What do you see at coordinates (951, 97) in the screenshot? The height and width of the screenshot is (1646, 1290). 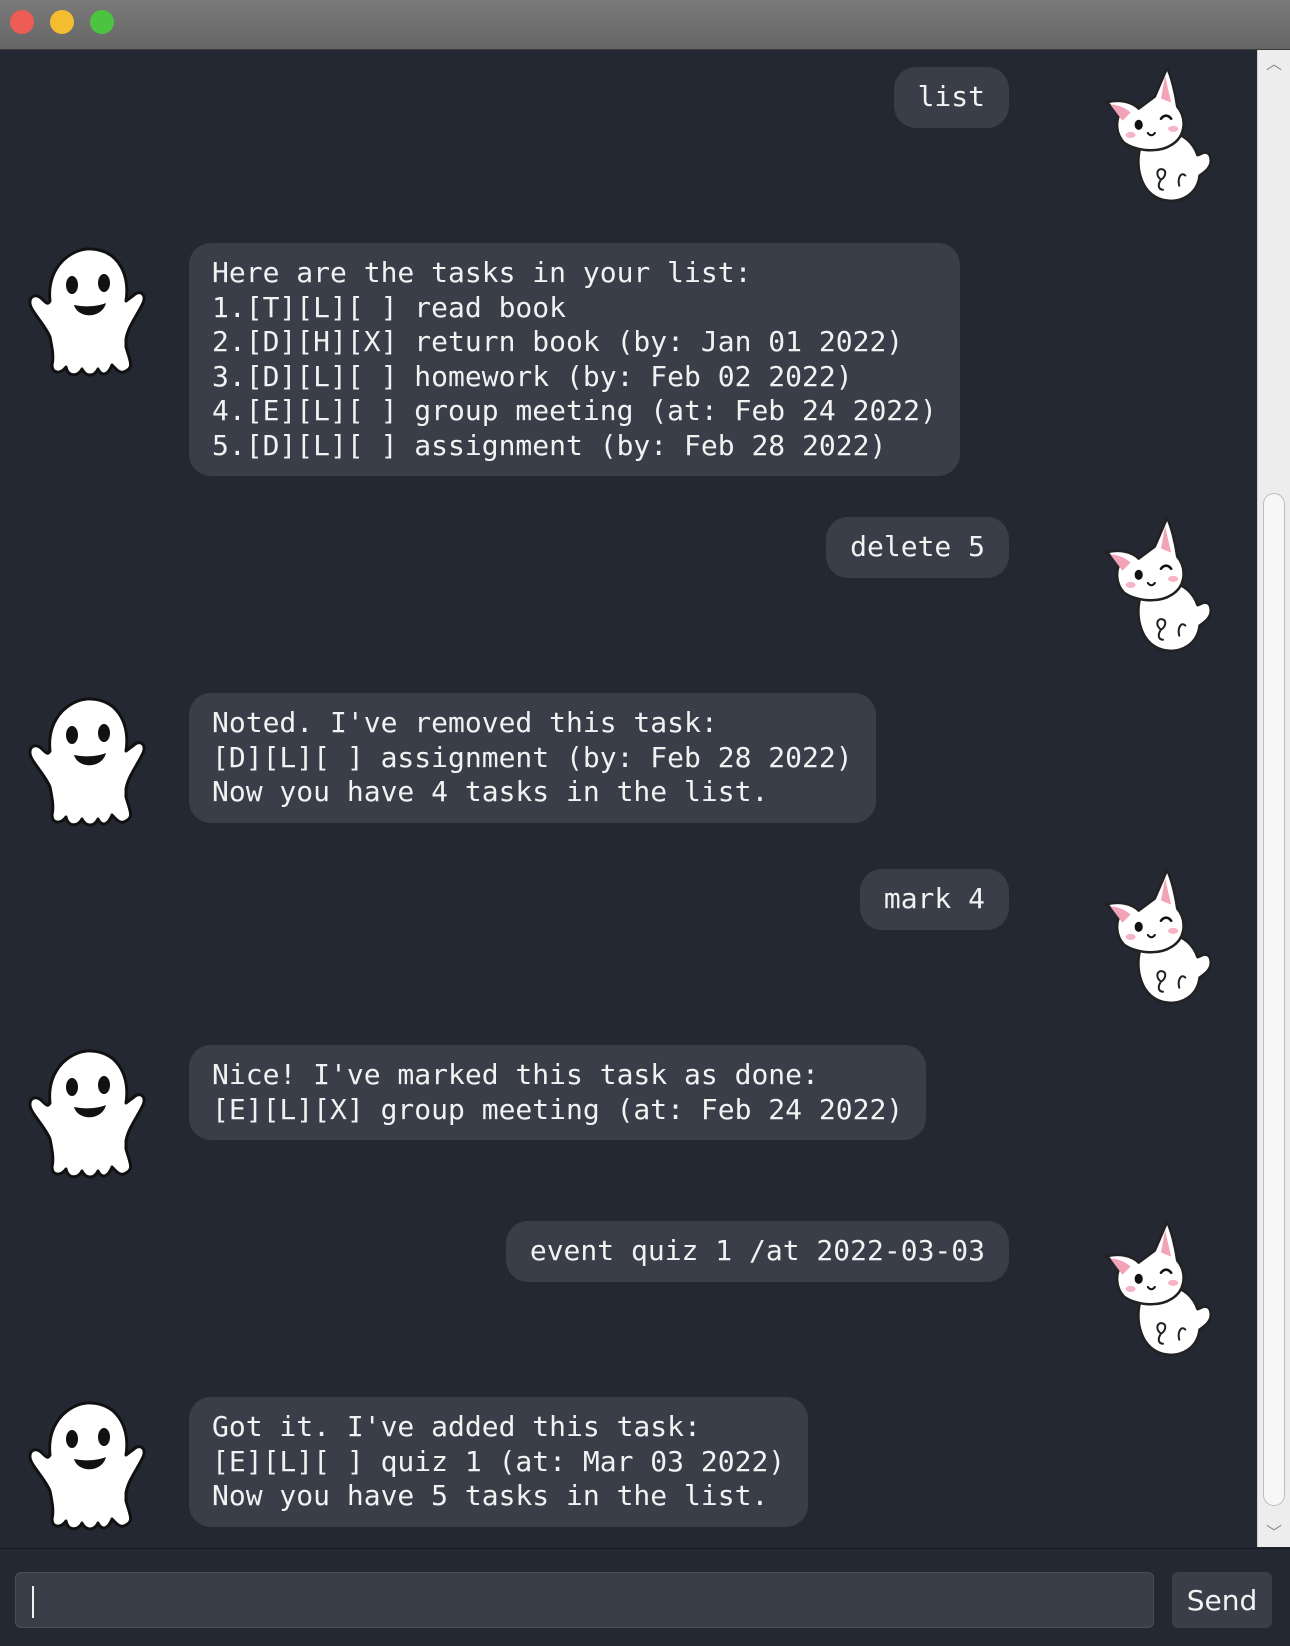 I see `user-message-bubble: list` at bounding box center [951, 97].